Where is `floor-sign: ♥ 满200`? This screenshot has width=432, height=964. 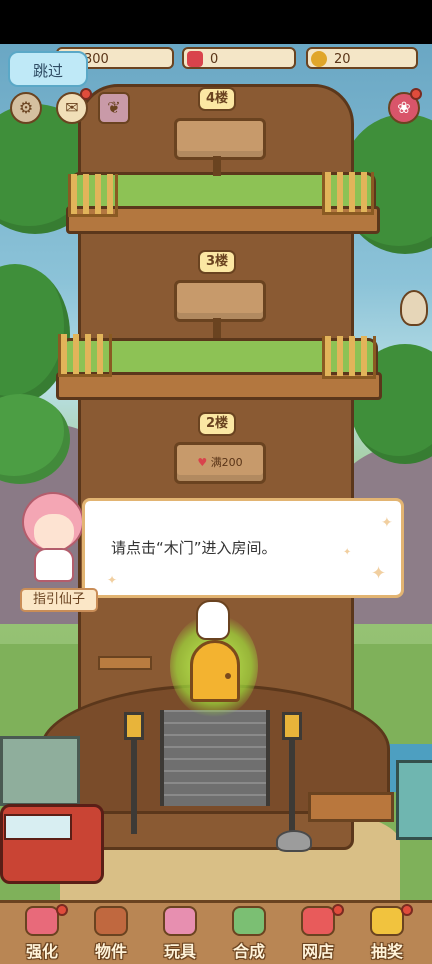 floor-sign: ♥ 满200 is located at coordinates (220, 463).